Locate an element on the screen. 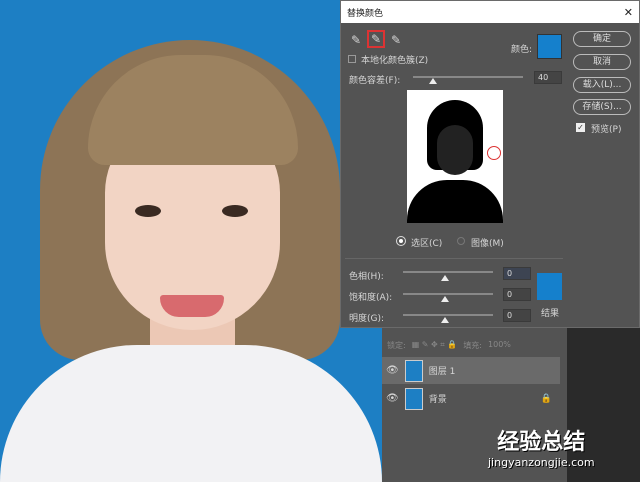 The image size is (640, 482). lightness-thumb is located at coordinates (445, 320).